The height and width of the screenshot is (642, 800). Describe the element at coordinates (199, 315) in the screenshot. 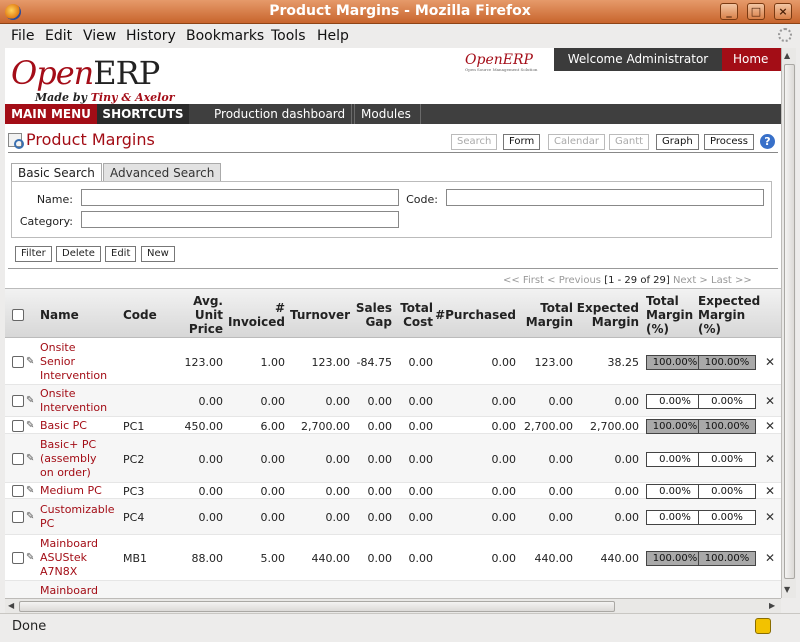

I see `col-avg-unit-price: Avg. Unit Price` at that location.